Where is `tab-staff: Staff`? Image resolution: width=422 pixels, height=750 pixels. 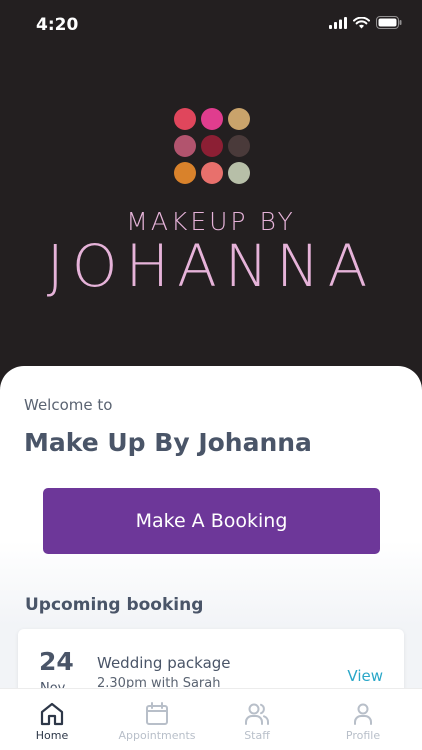
tab-staff: Staff is located at coordinates (257, 719).